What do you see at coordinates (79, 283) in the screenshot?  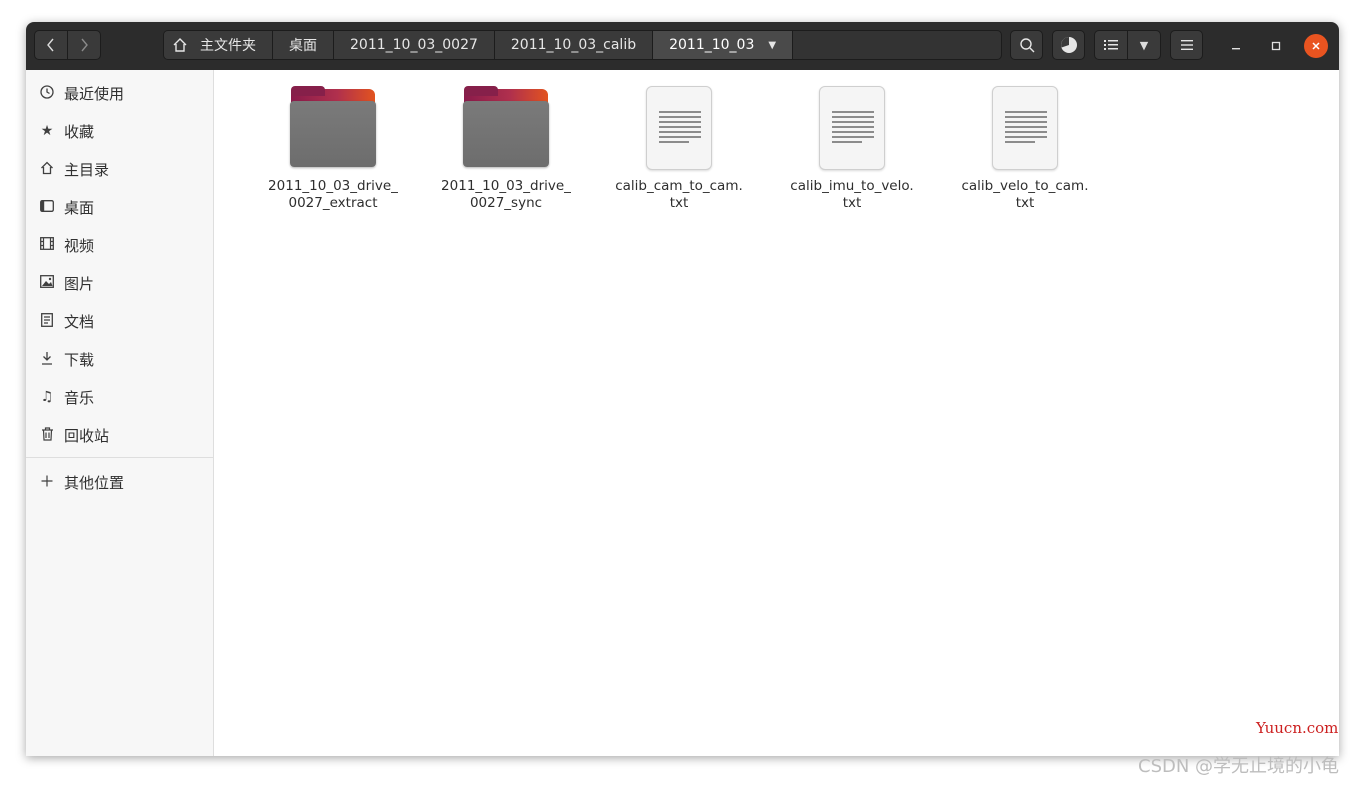 I see `sidebar-item-label: 图片` at bounding box center [79, 283].